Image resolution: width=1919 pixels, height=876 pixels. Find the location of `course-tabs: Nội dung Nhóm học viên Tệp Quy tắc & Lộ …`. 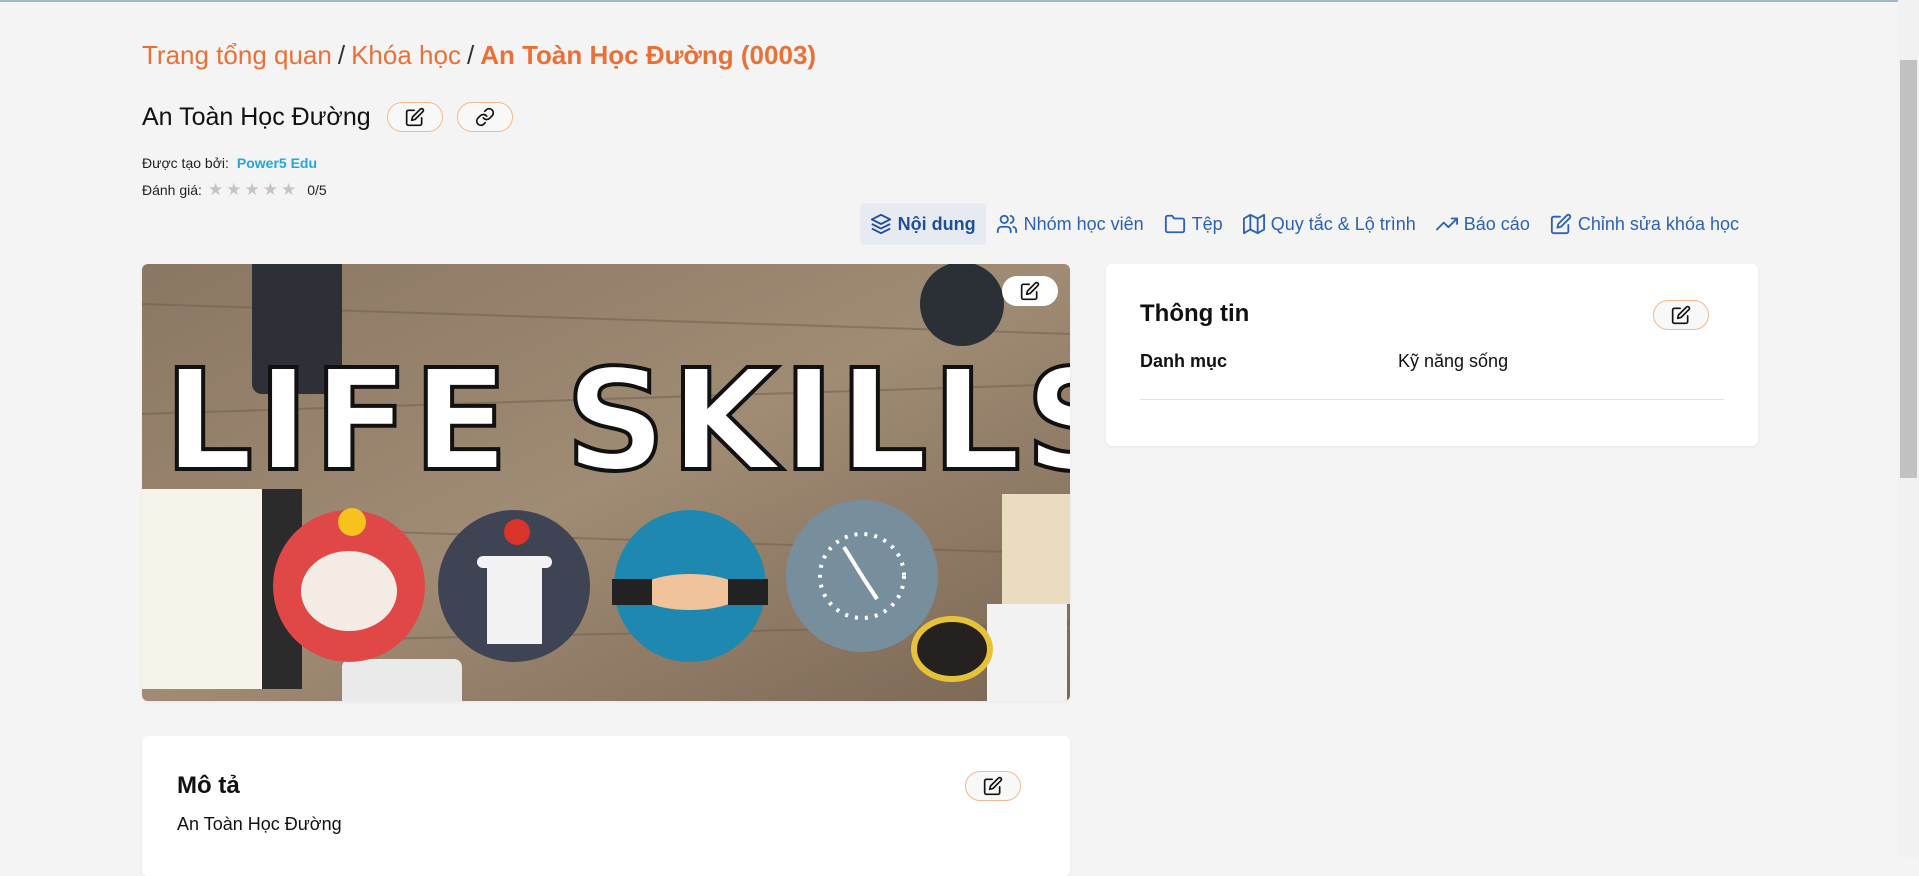

course-tabs: Nội dung Nhóm học viên Tệp Quy tắc & Lộ … is located at coordinates (1304, 224).